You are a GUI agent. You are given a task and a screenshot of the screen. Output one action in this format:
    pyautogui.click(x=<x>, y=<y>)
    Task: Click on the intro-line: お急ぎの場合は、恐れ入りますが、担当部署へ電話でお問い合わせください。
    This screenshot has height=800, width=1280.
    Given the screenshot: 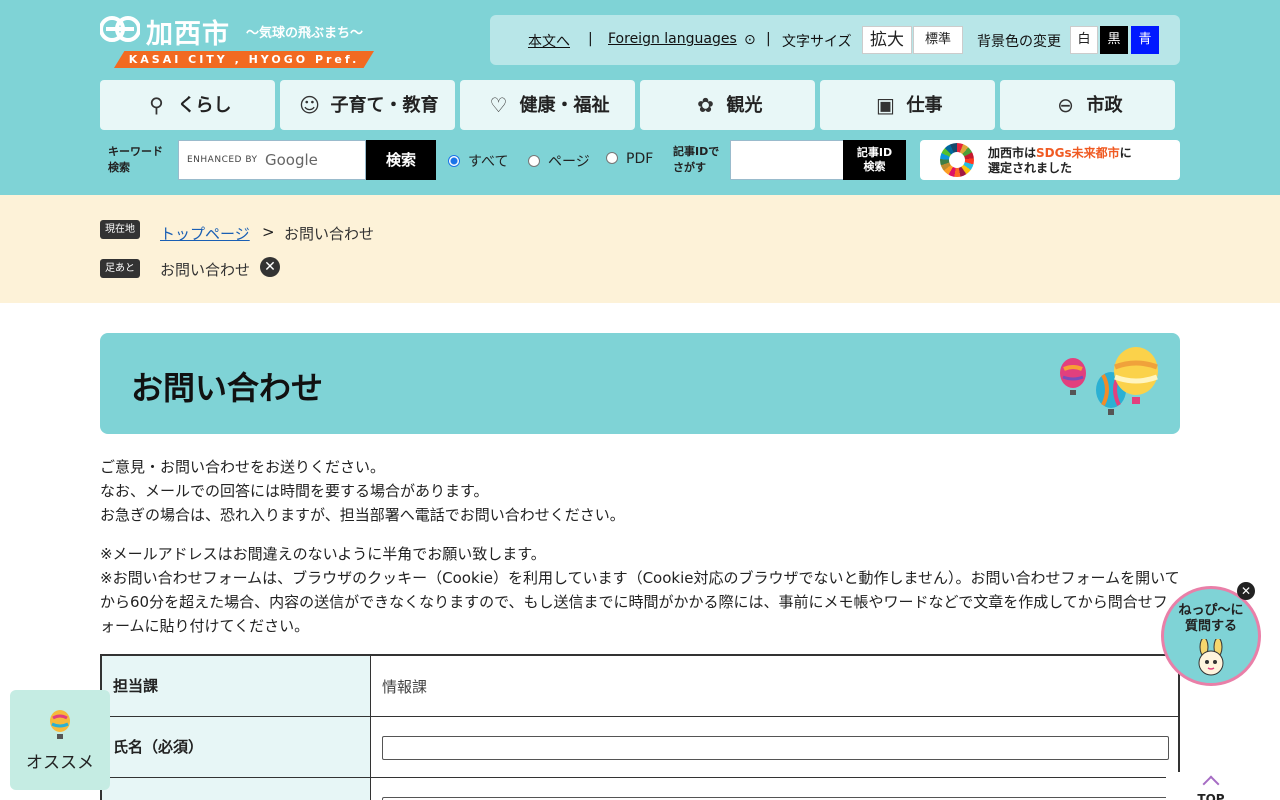 What is the action you would take?
    pyautogui.click(x=362, y=515)
    